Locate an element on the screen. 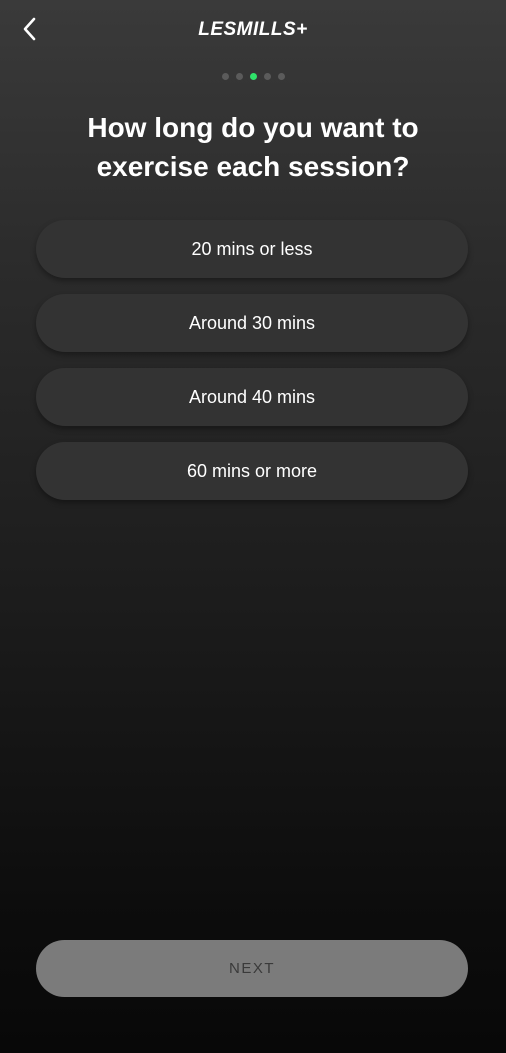 The image size is (506, 1053). progress-dots is located at coordinates (253, 76).